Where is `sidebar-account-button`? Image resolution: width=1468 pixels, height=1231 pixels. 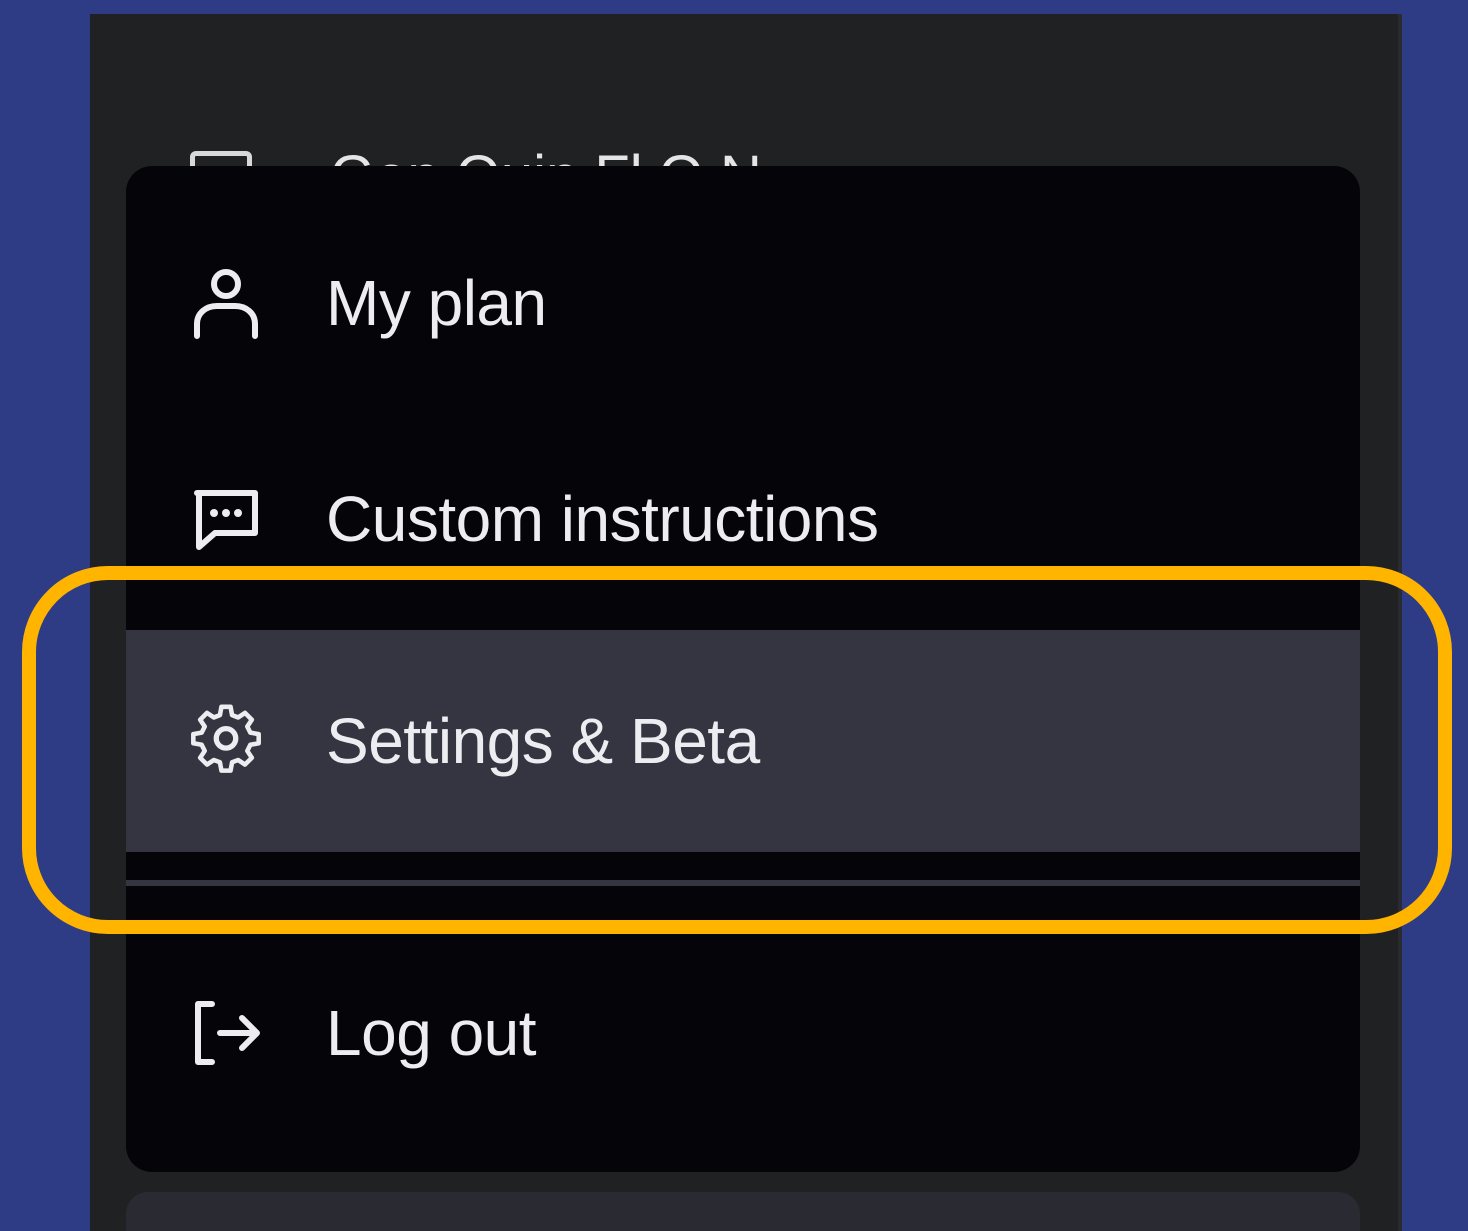 sidebar-account-button is located at coordinates (743, 1211).